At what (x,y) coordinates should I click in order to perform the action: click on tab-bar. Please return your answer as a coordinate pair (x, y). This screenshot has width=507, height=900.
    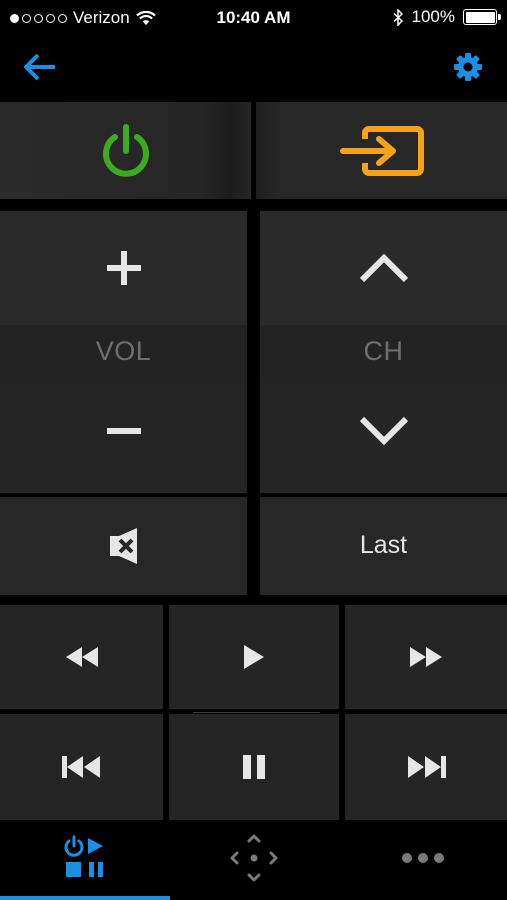
    Looking at the image, I should click on (253, 860).